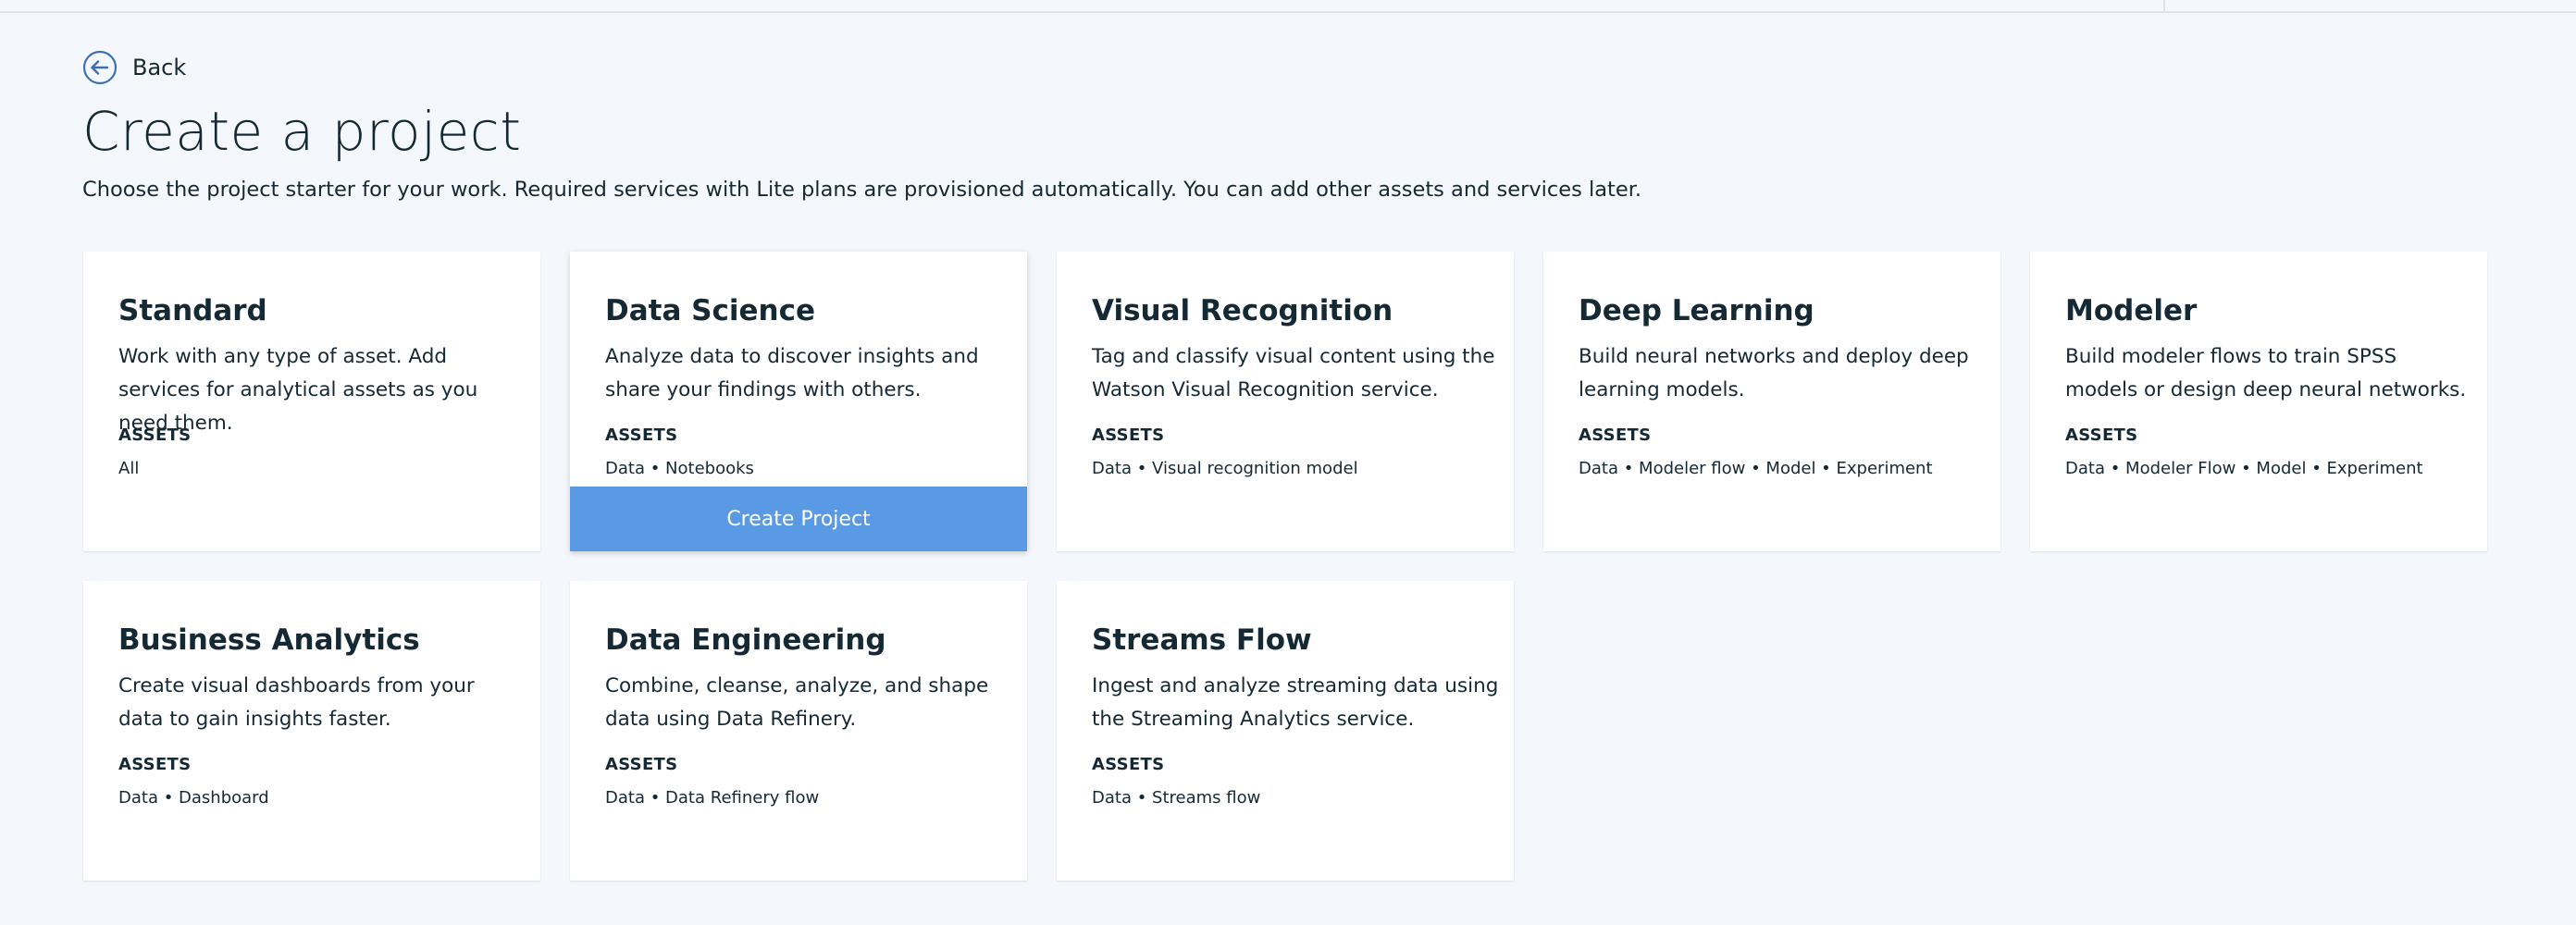  What do you see at coordinates (711, 310) in the screenshot?
I see `card-title: Data Science` at bounding box center [711, 310].